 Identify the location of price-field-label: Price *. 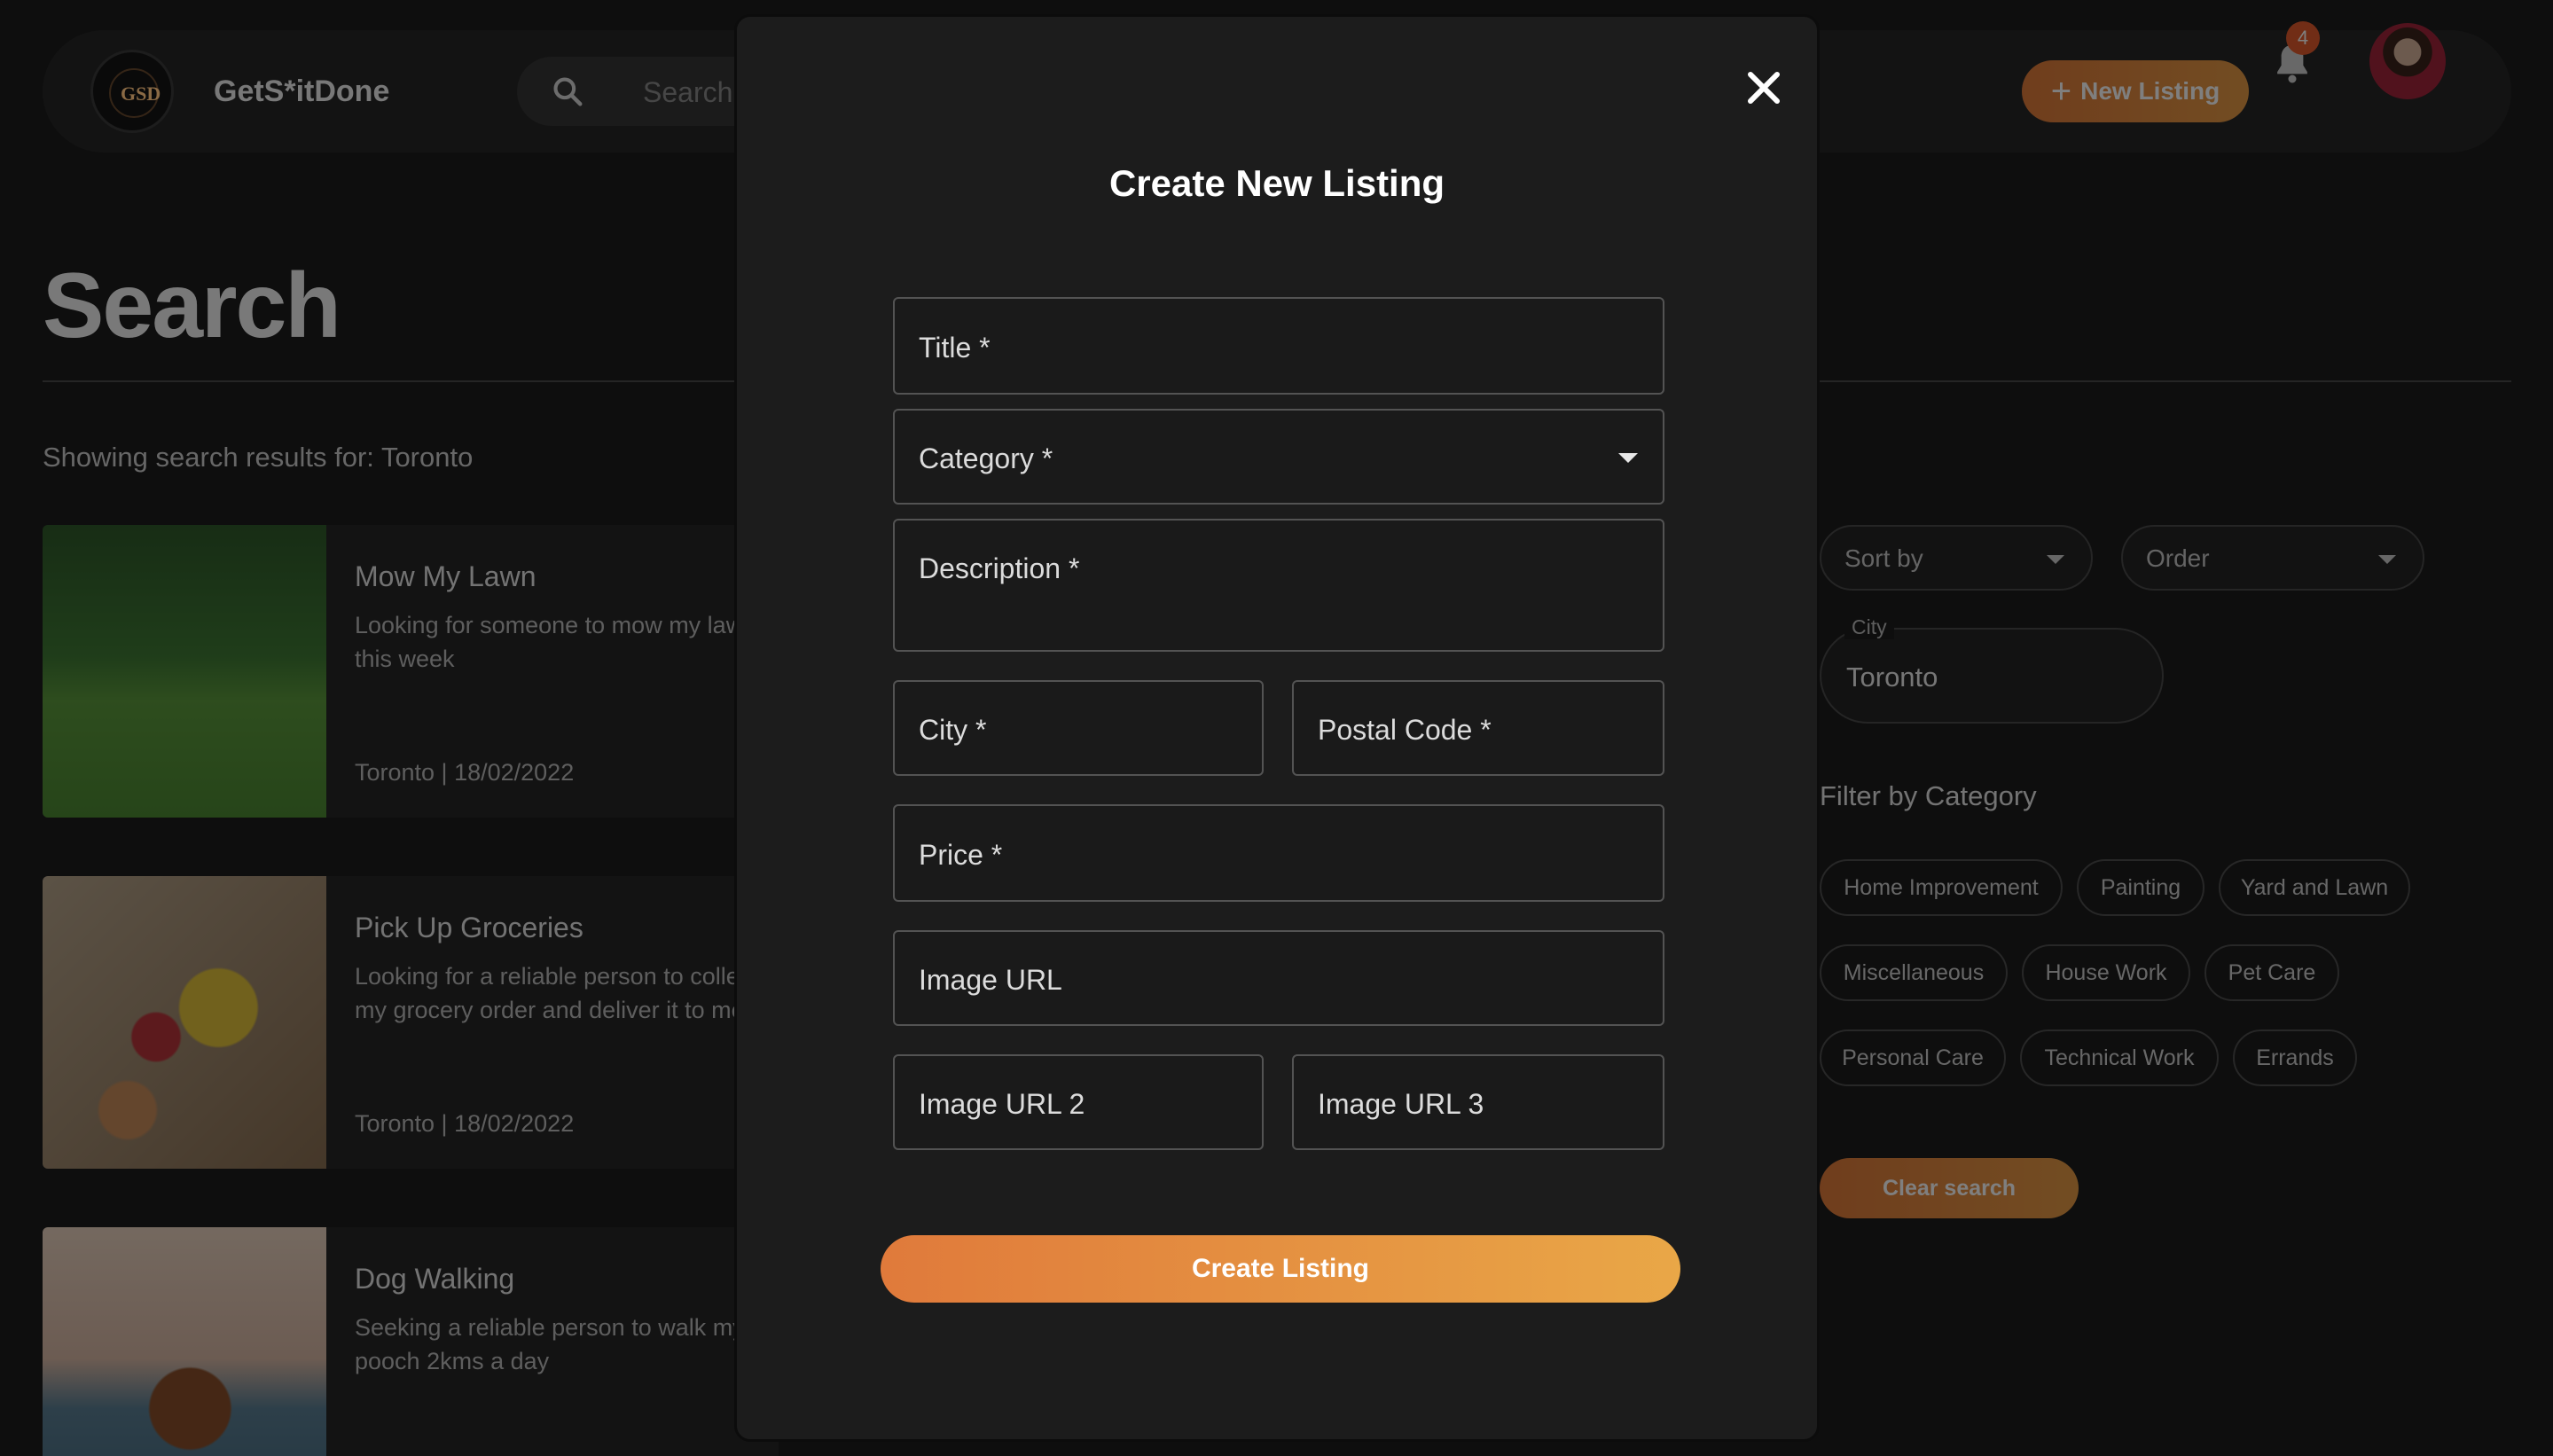
(961, 855).